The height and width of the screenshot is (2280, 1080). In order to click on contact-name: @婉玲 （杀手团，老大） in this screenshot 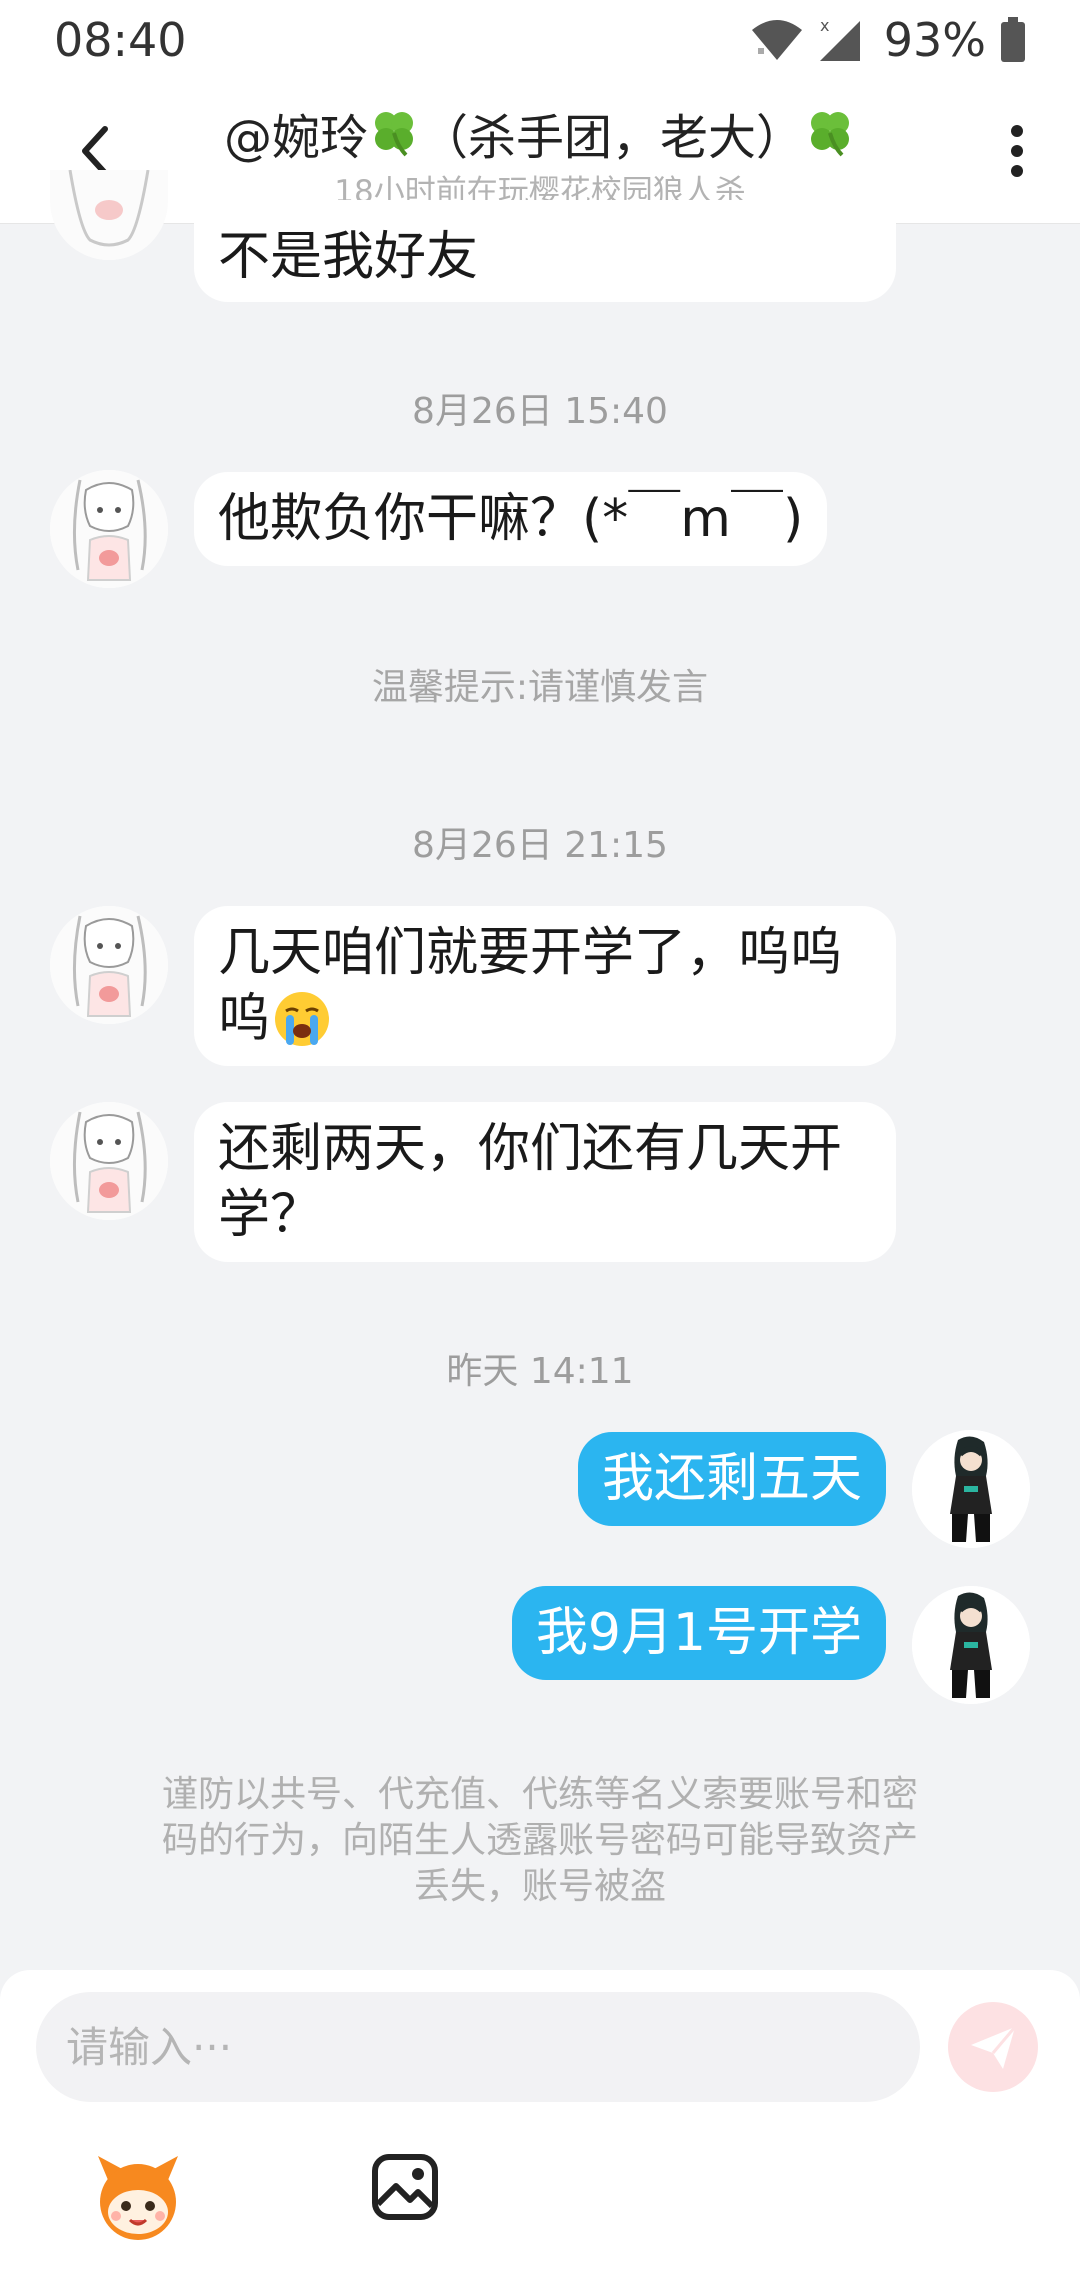, I will do `click(540, 133)`.